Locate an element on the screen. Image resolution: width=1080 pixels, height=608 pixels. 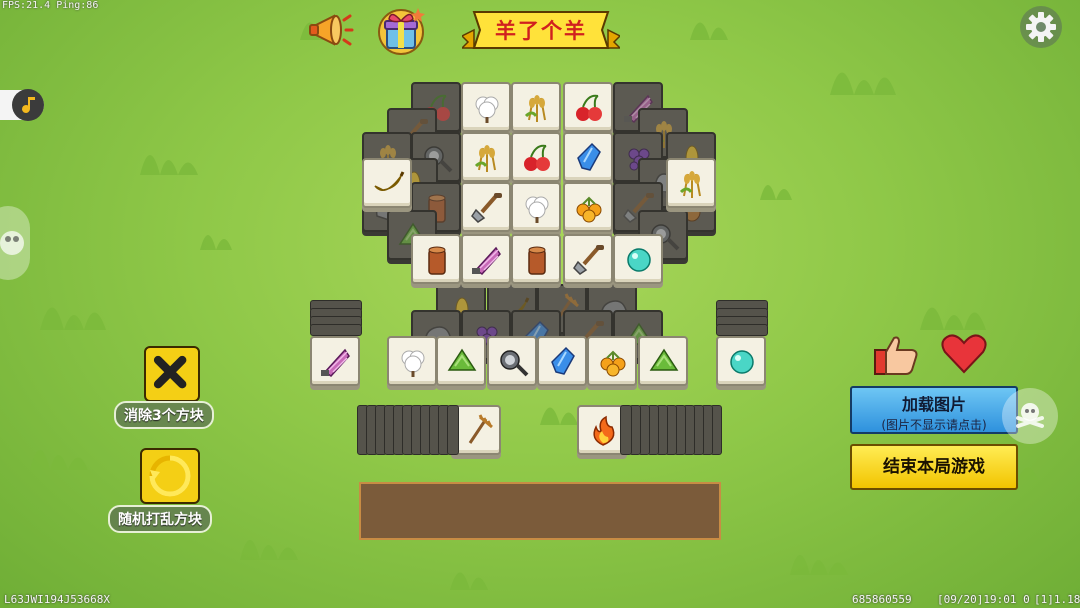
banana-icon is located at coordinates (389, 181).